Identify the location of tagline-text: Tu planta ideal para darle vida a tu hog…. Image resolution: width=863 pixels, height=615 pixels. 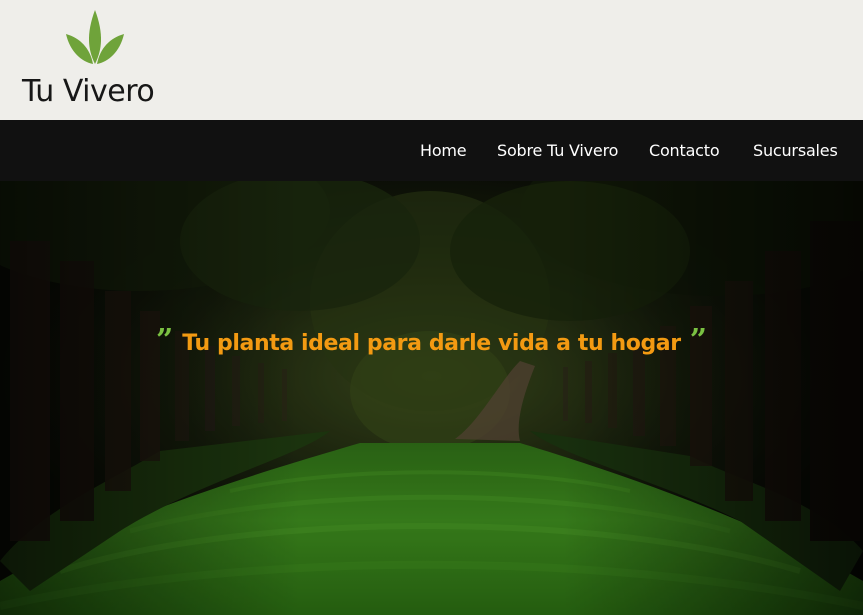
(431, 343).